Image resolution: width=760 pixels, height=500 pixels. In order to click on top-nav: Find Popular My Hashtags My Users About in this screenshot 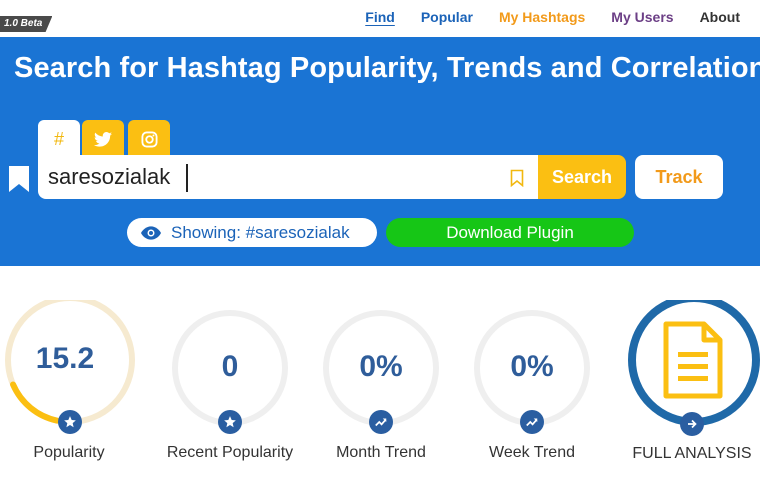, I will do `click(552, 17)`.